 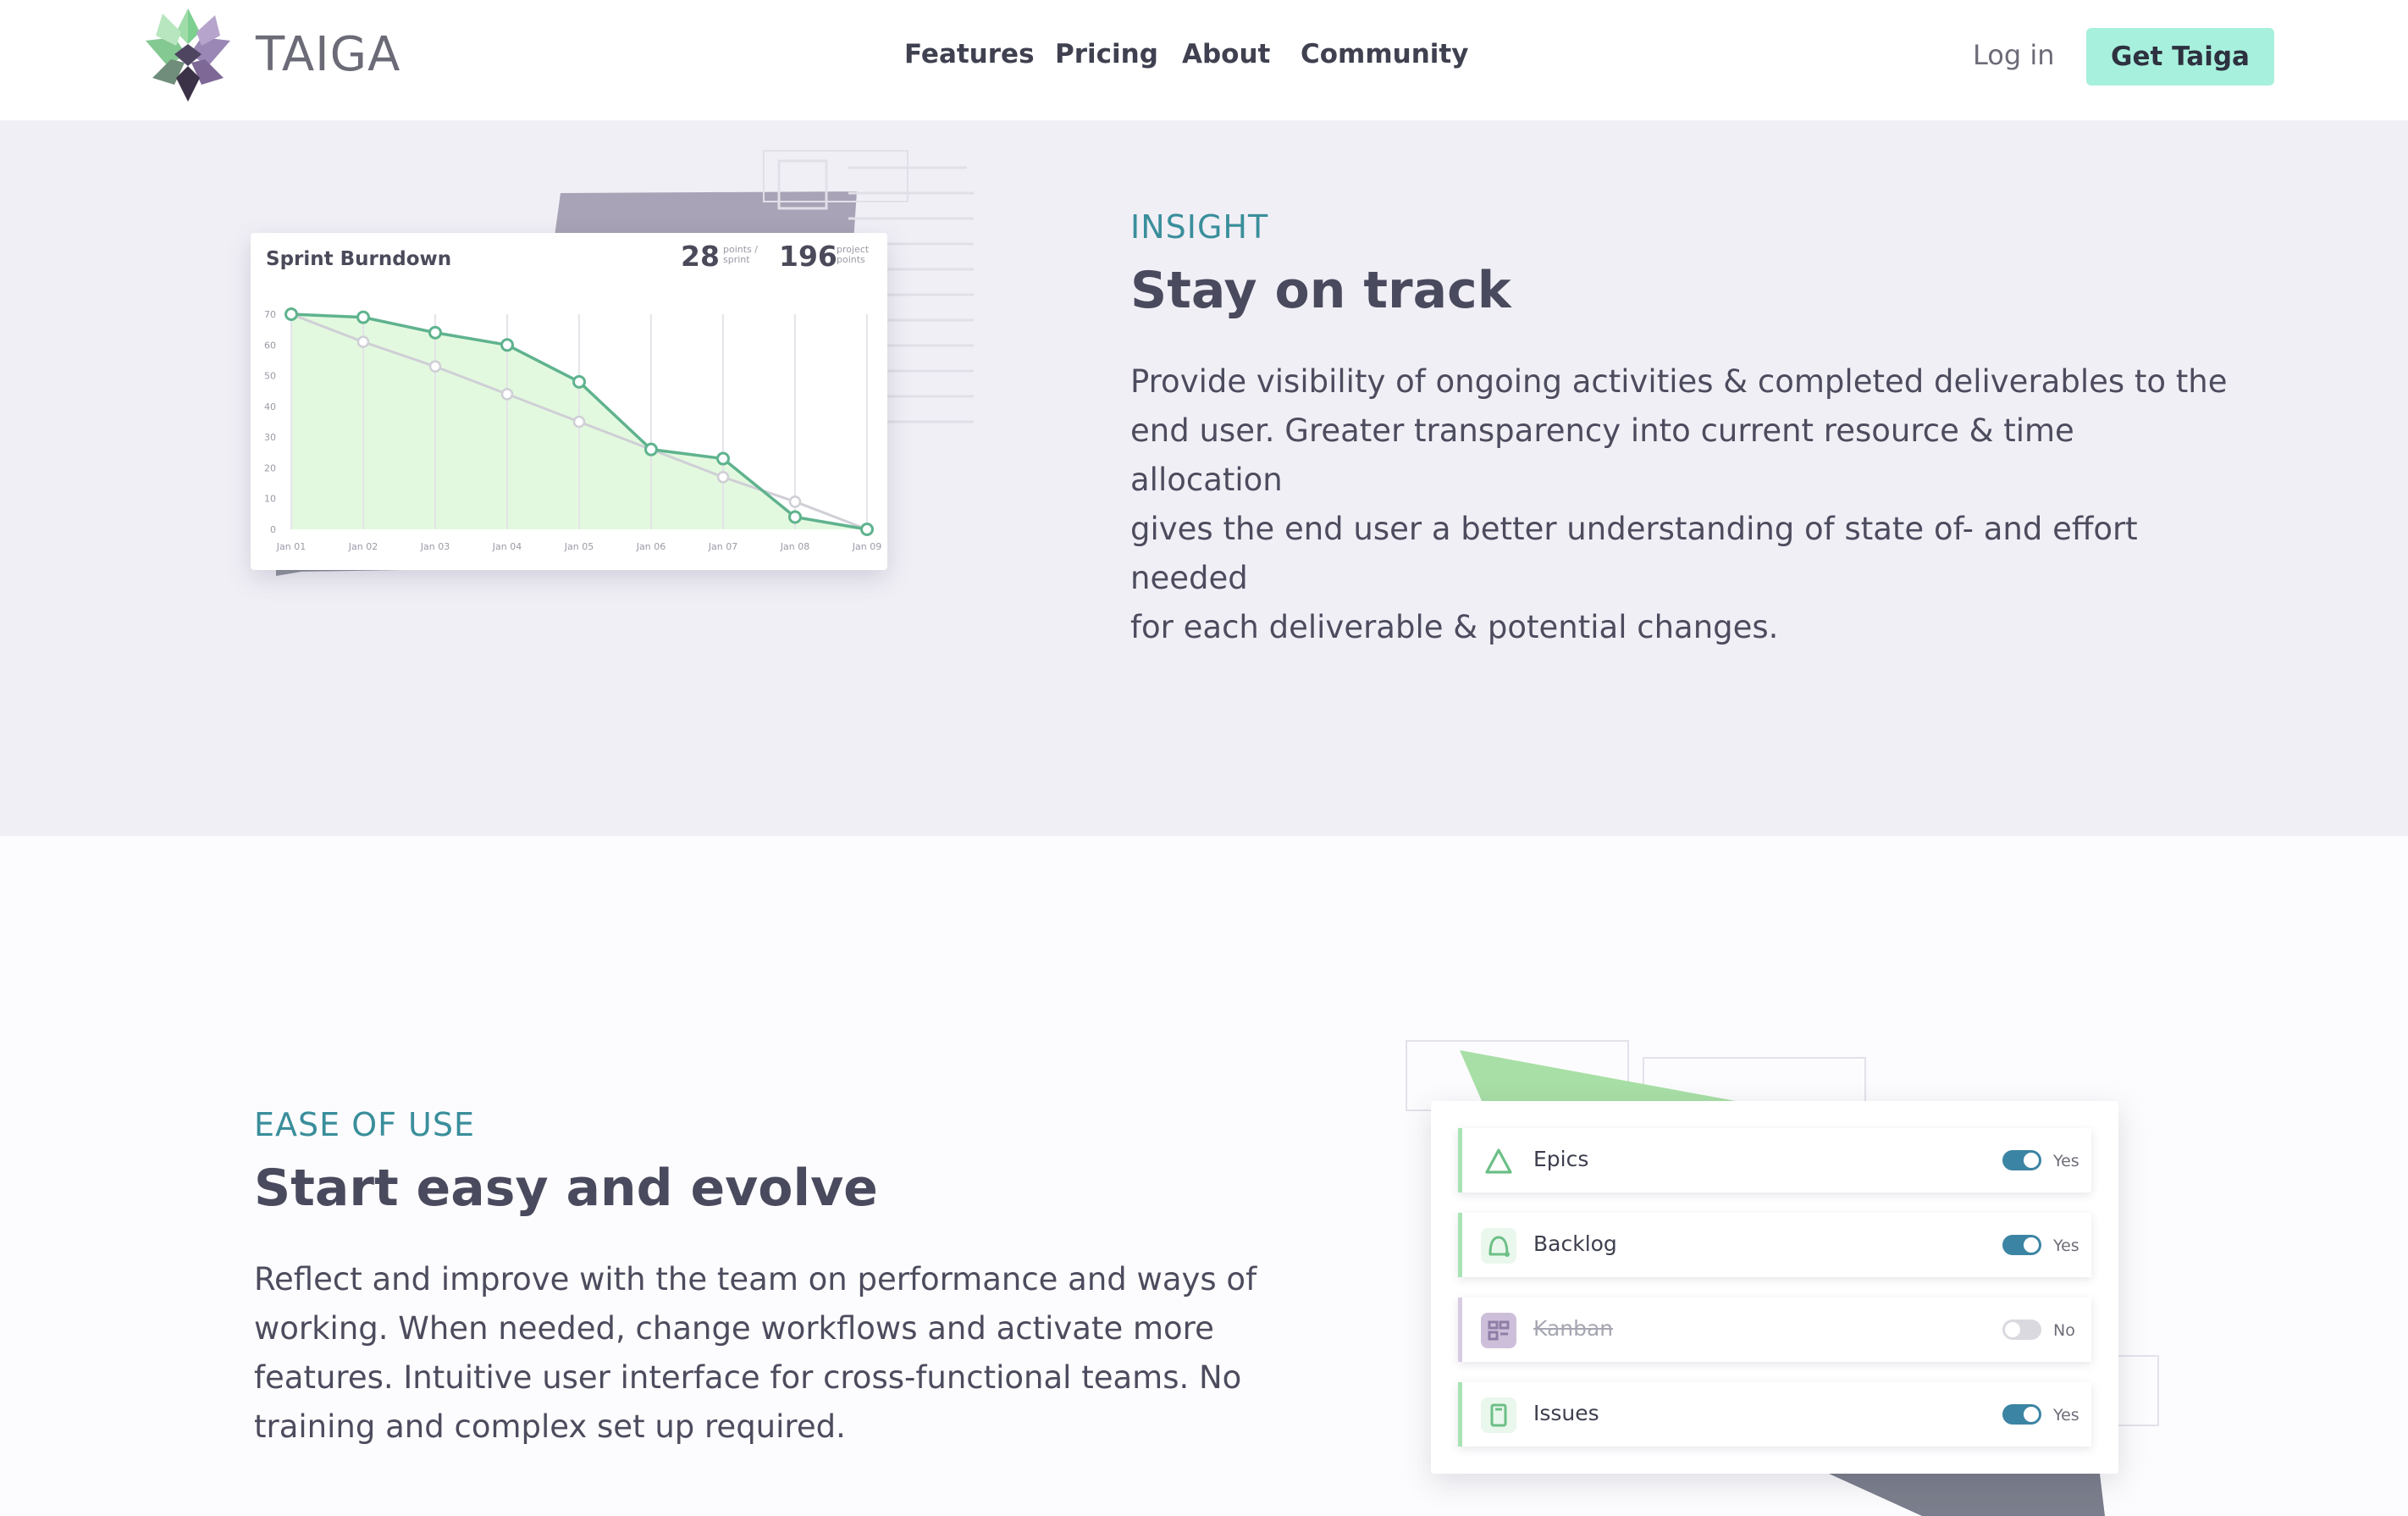 I want to click on epics-toggle, so click(x=2021, y=1160).